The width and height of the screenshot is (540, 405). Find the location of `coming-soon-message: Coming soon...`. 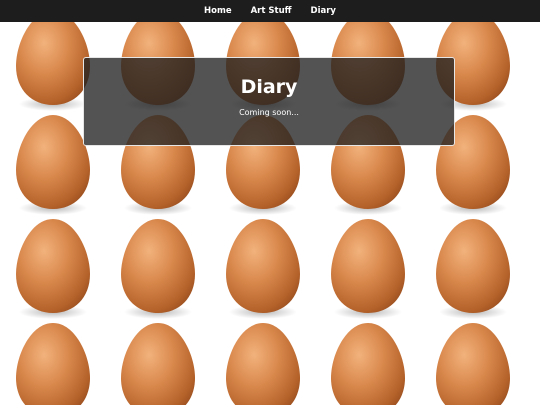

coming-soon-message: Coming soon... is located at coordinates (269, 112).